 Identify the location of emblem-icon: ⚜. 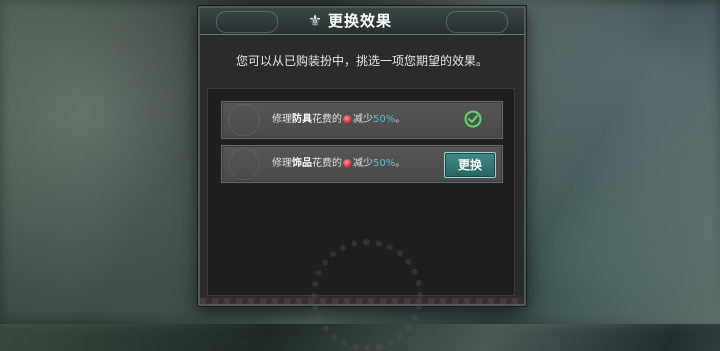
(315, 20).